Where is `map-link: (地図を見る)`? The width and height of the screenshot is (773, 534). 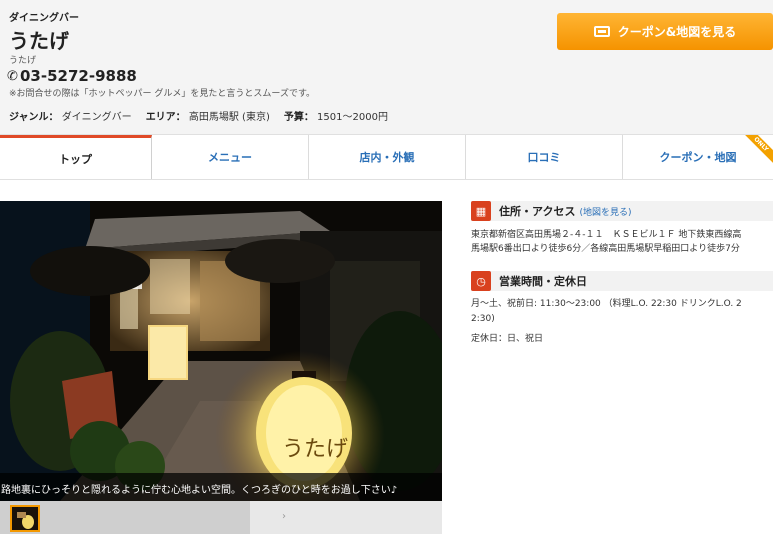 map-link: (地図を見る) is located at coordinates (605, 211).